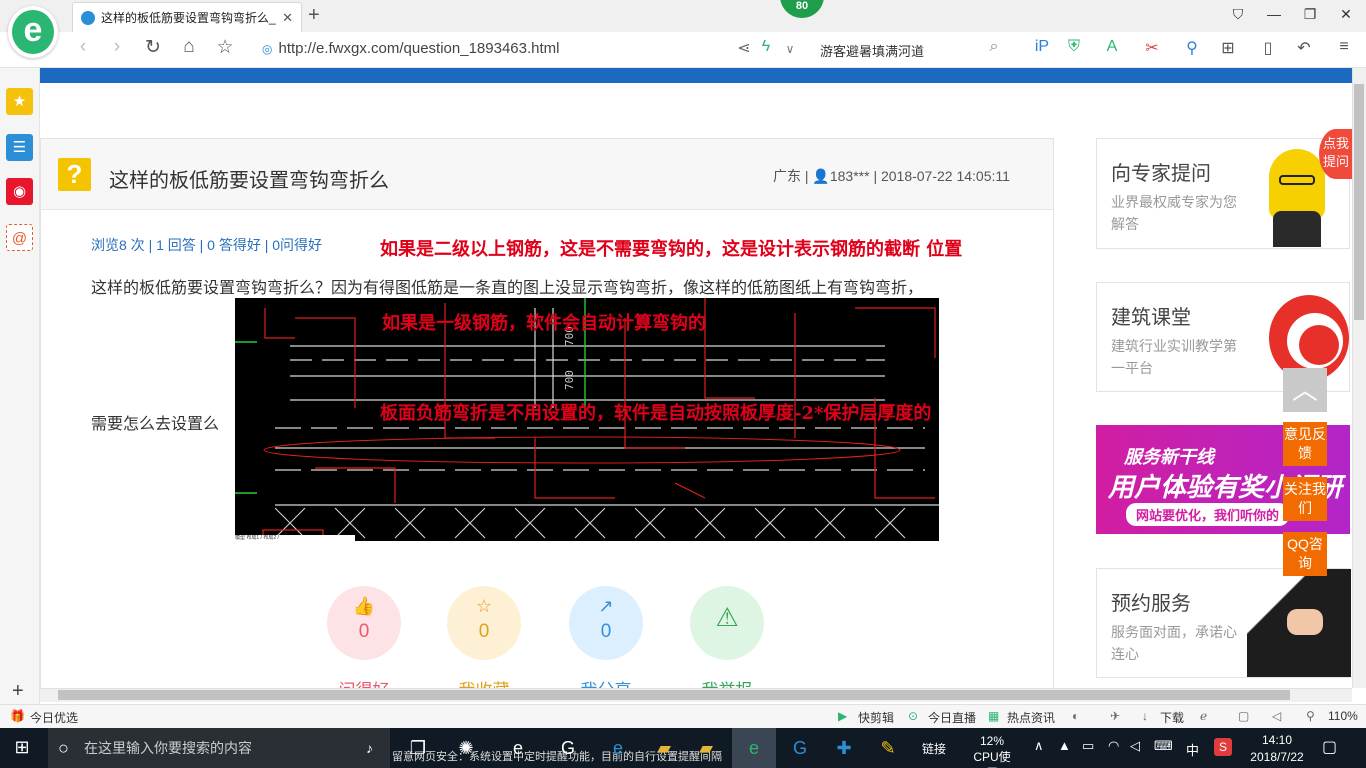 The image size is (1366, 768). What do you see at coordinates (994, 47) in the screenshot?
I see `search-icon: ⌕` at bounding box center [994, 47].